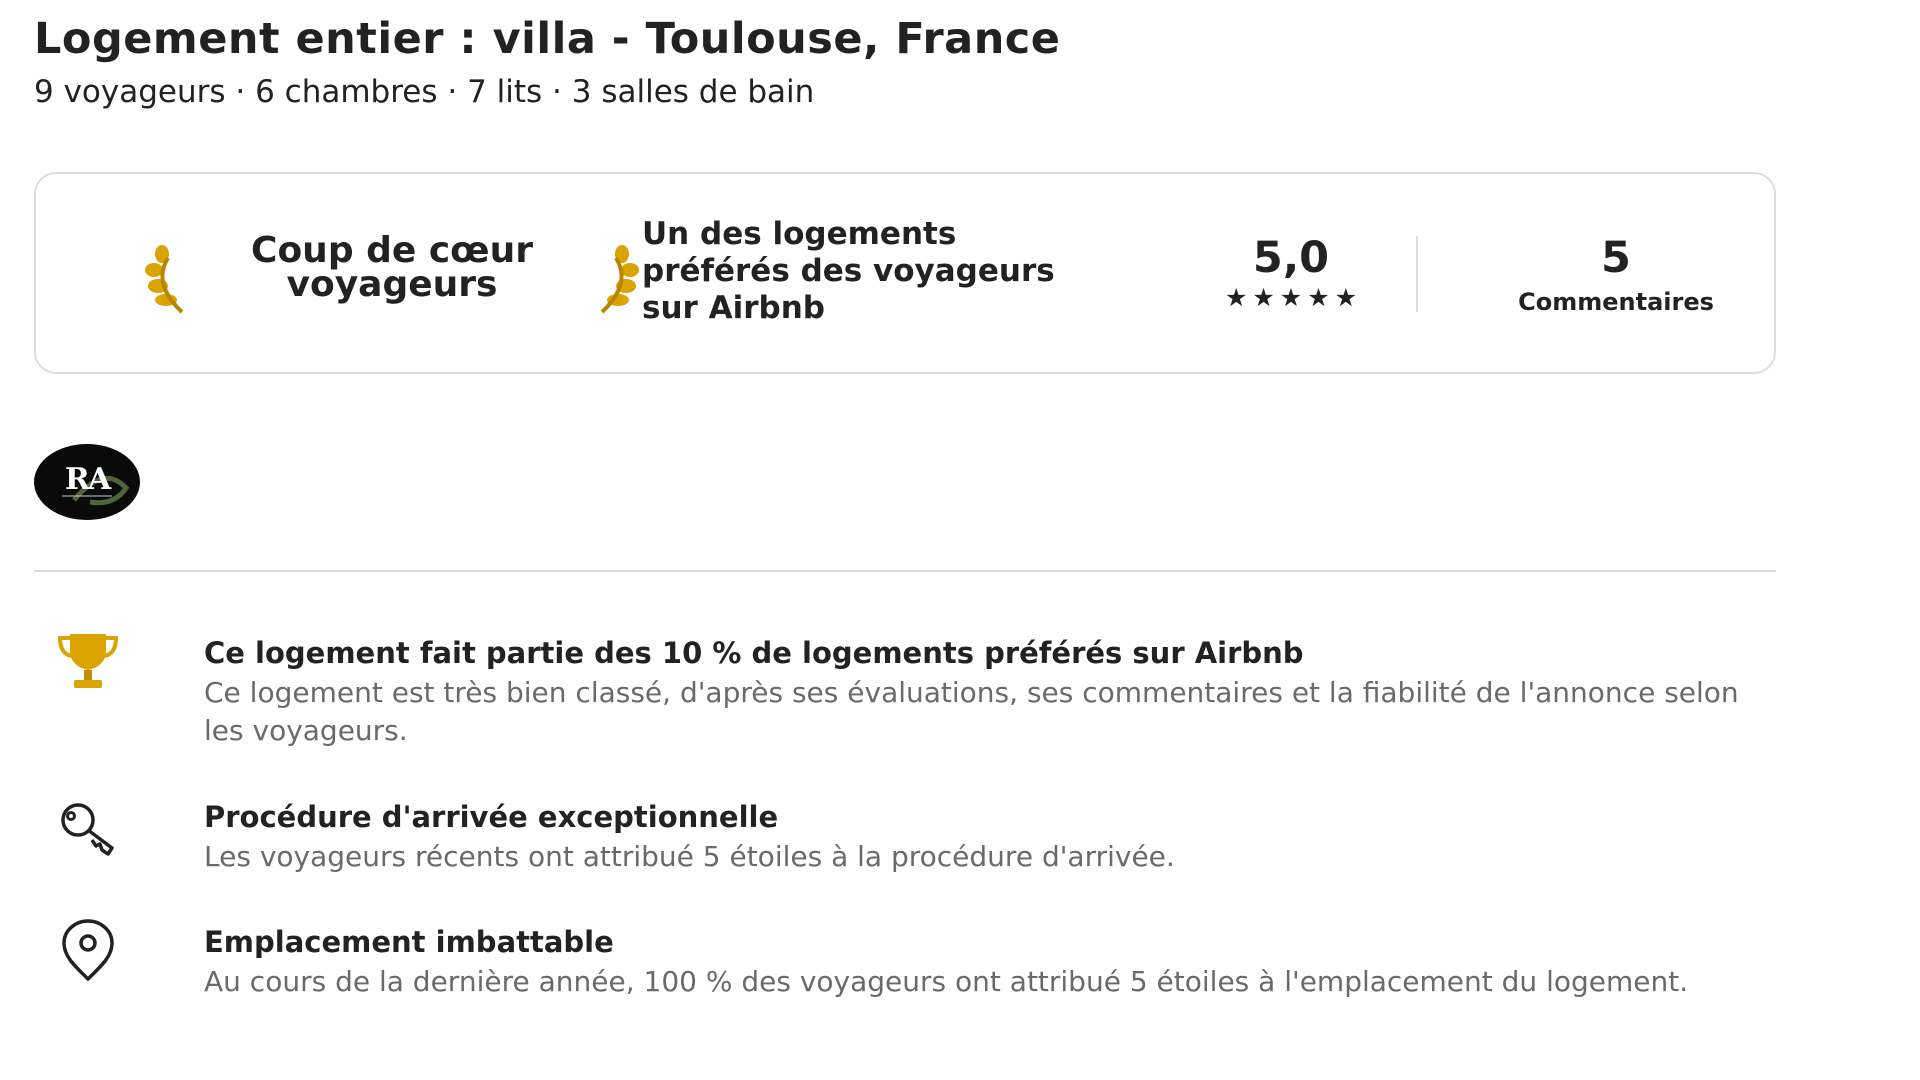 The width and height of the screenshot is (1920, 1080). Describe the element at coordinates (905, 571) in the screenshot. I see `section-divider` at that location.